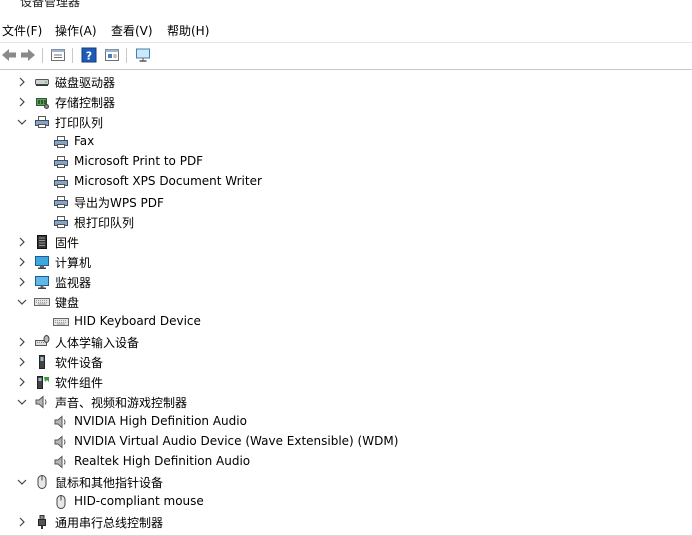 This screenshot has width=692, height=536. Describe the element at coordinates (42, 102) in the screenshot. I see `storage-controller-icon` at that location.